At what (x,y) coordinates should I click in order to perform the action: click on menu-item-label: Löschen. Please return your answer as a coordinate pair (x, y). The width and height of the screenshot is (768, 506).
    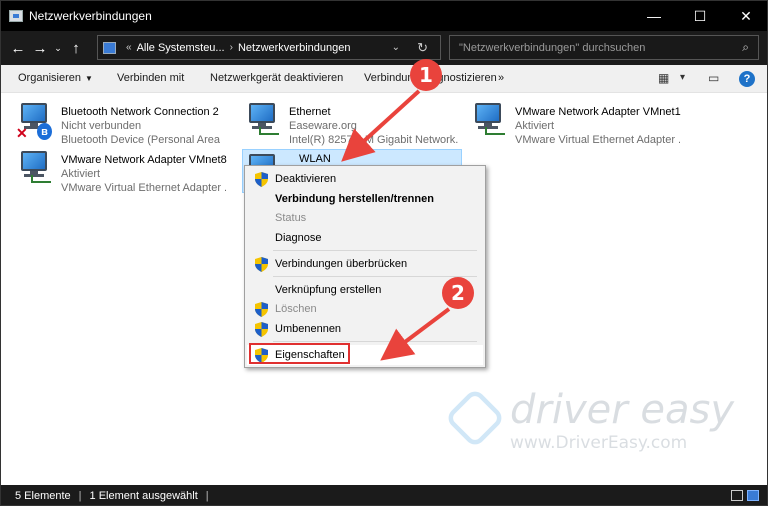
    Looking at the image, I should click on (296, 309).